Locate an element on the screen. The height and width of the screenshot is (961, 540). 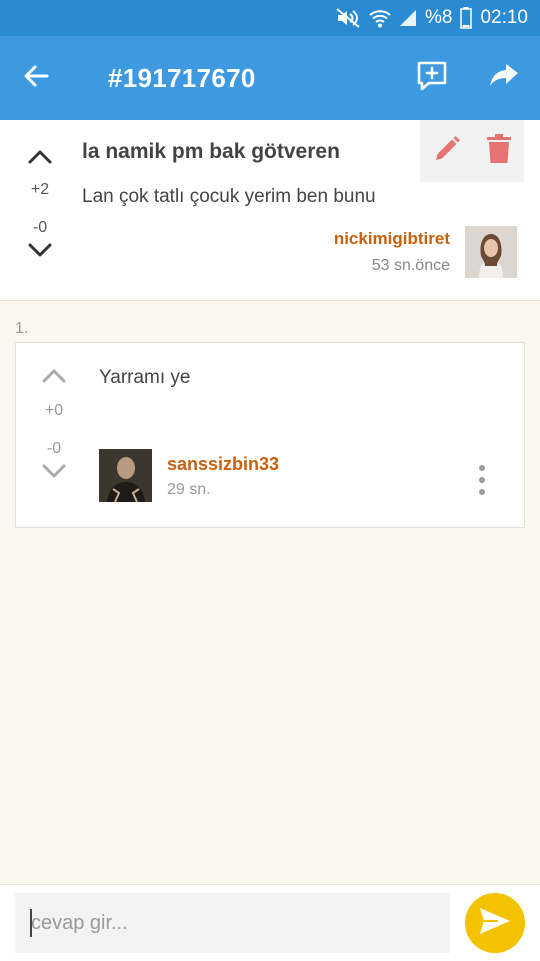
more-vert-icon is located at coordinates (482, 480).